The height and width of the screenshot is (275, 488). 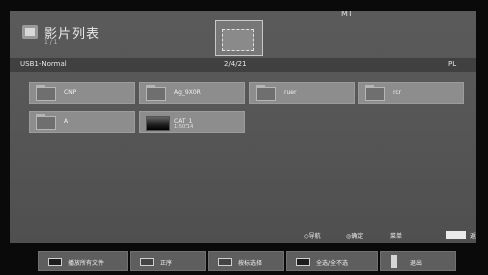 What do you see at coordinates (302, 93) in the screenshot?
I see `list-item: ruer` at bounding box center [302, 93].